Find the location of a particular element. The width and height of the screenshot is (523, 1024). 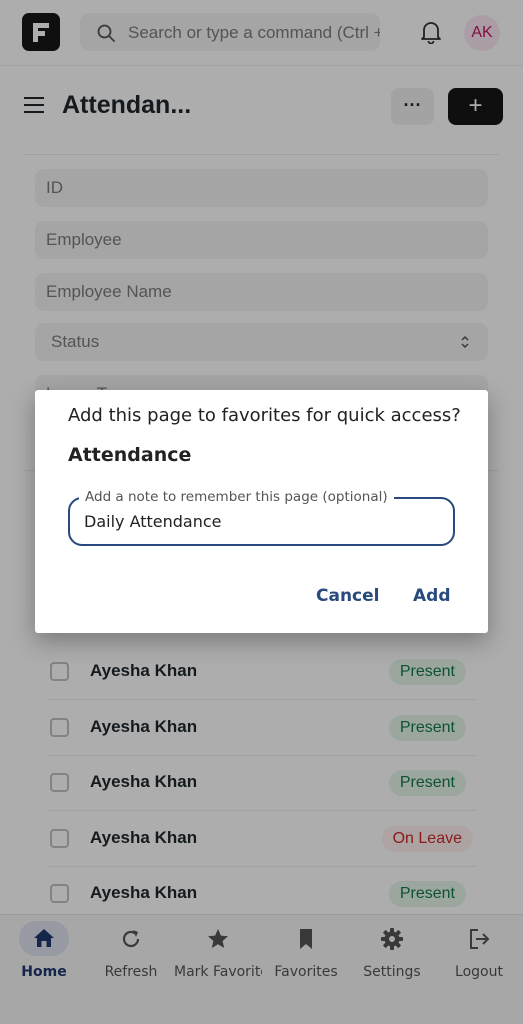

add-button: Add is located at coordinates (432, 596).